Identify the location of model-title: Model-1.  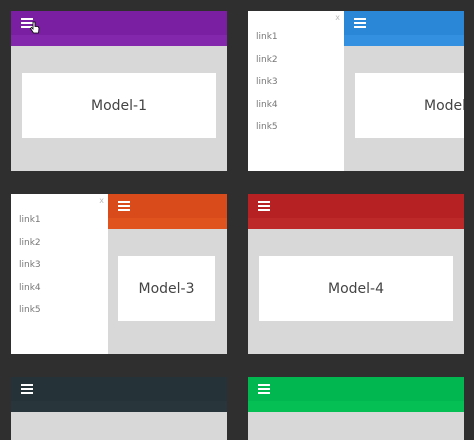
(119, 105).